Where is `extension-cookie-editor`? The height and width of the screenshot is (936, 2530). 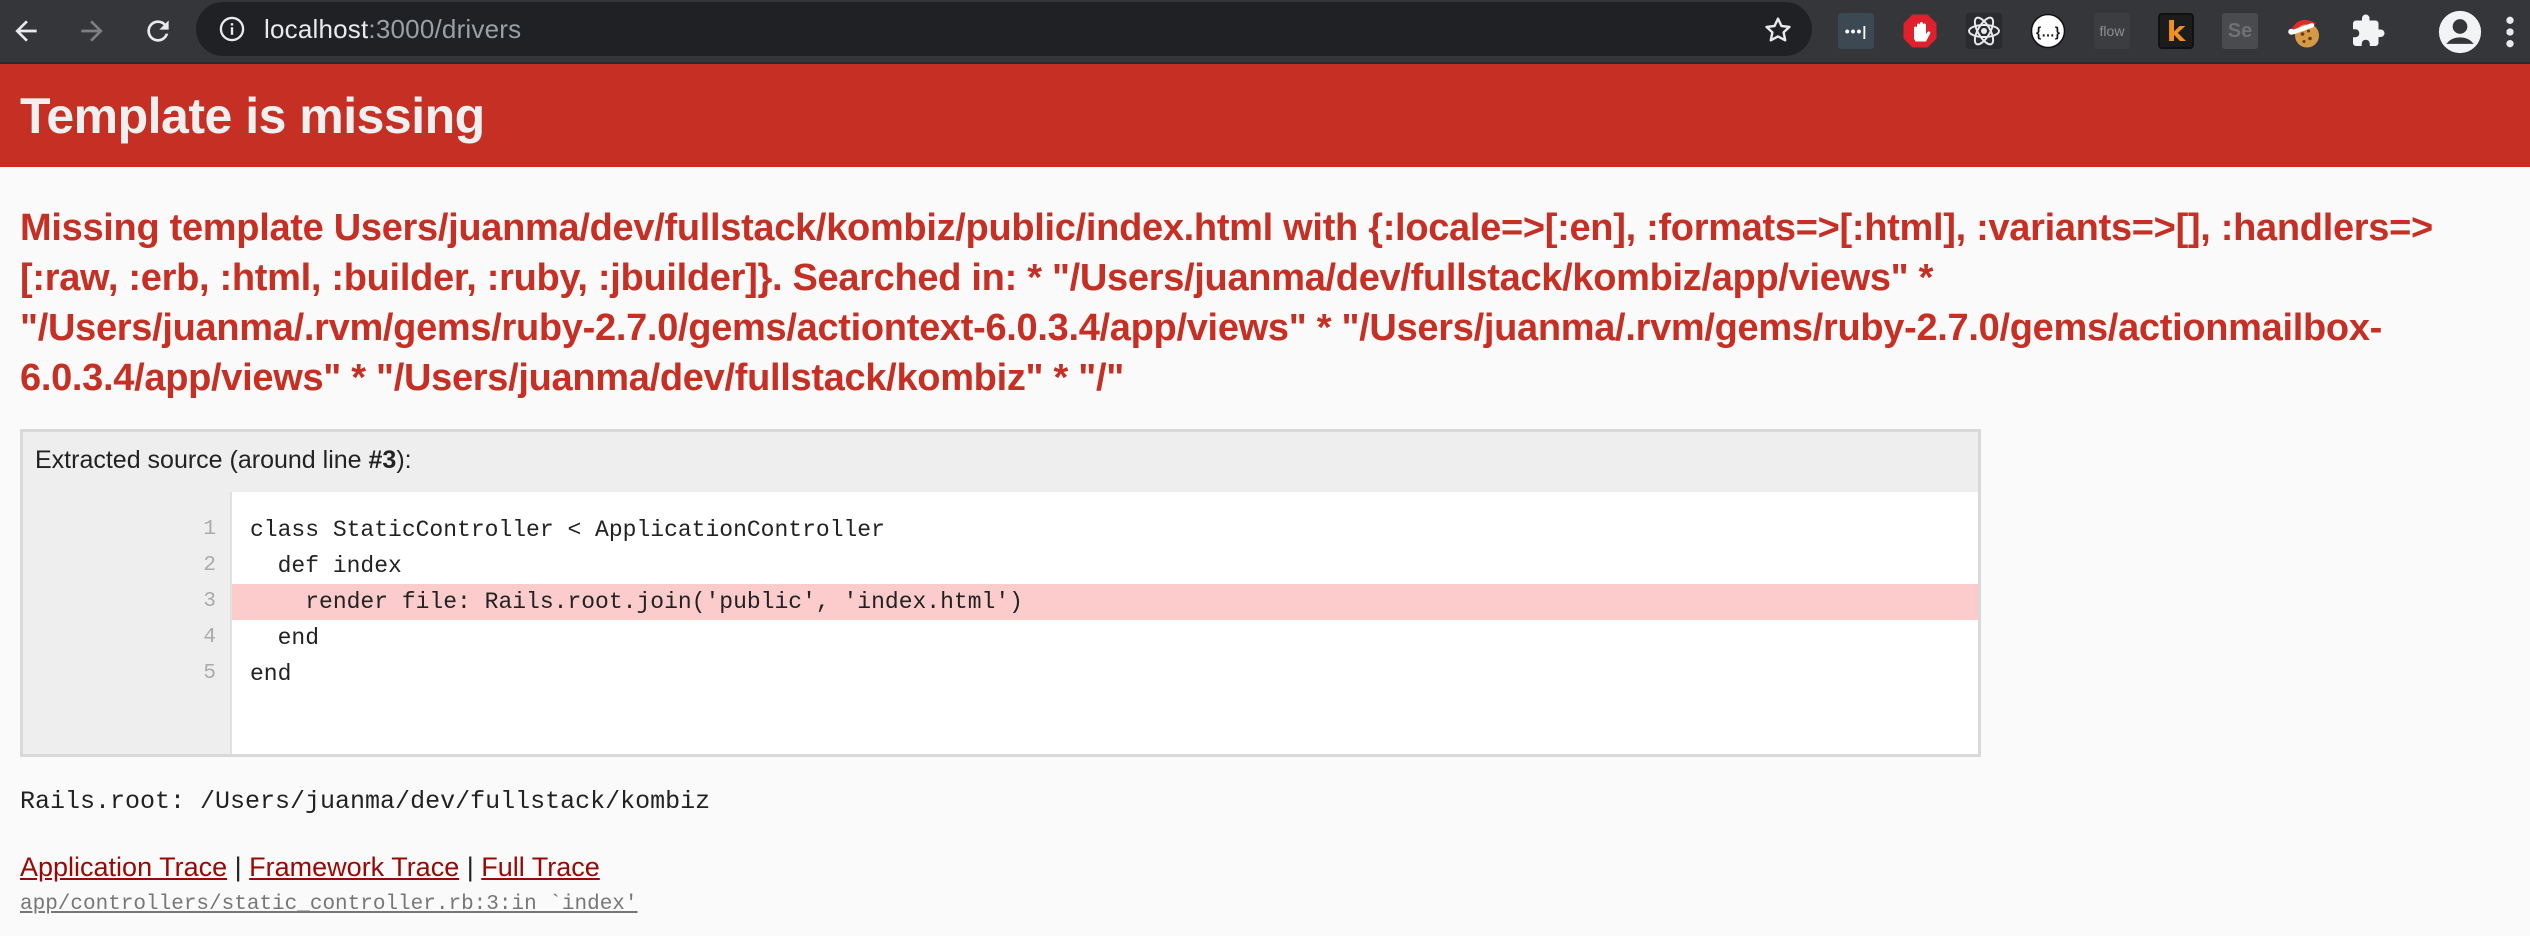 extension-cookie-editor is located at coordinates (2304, 31).